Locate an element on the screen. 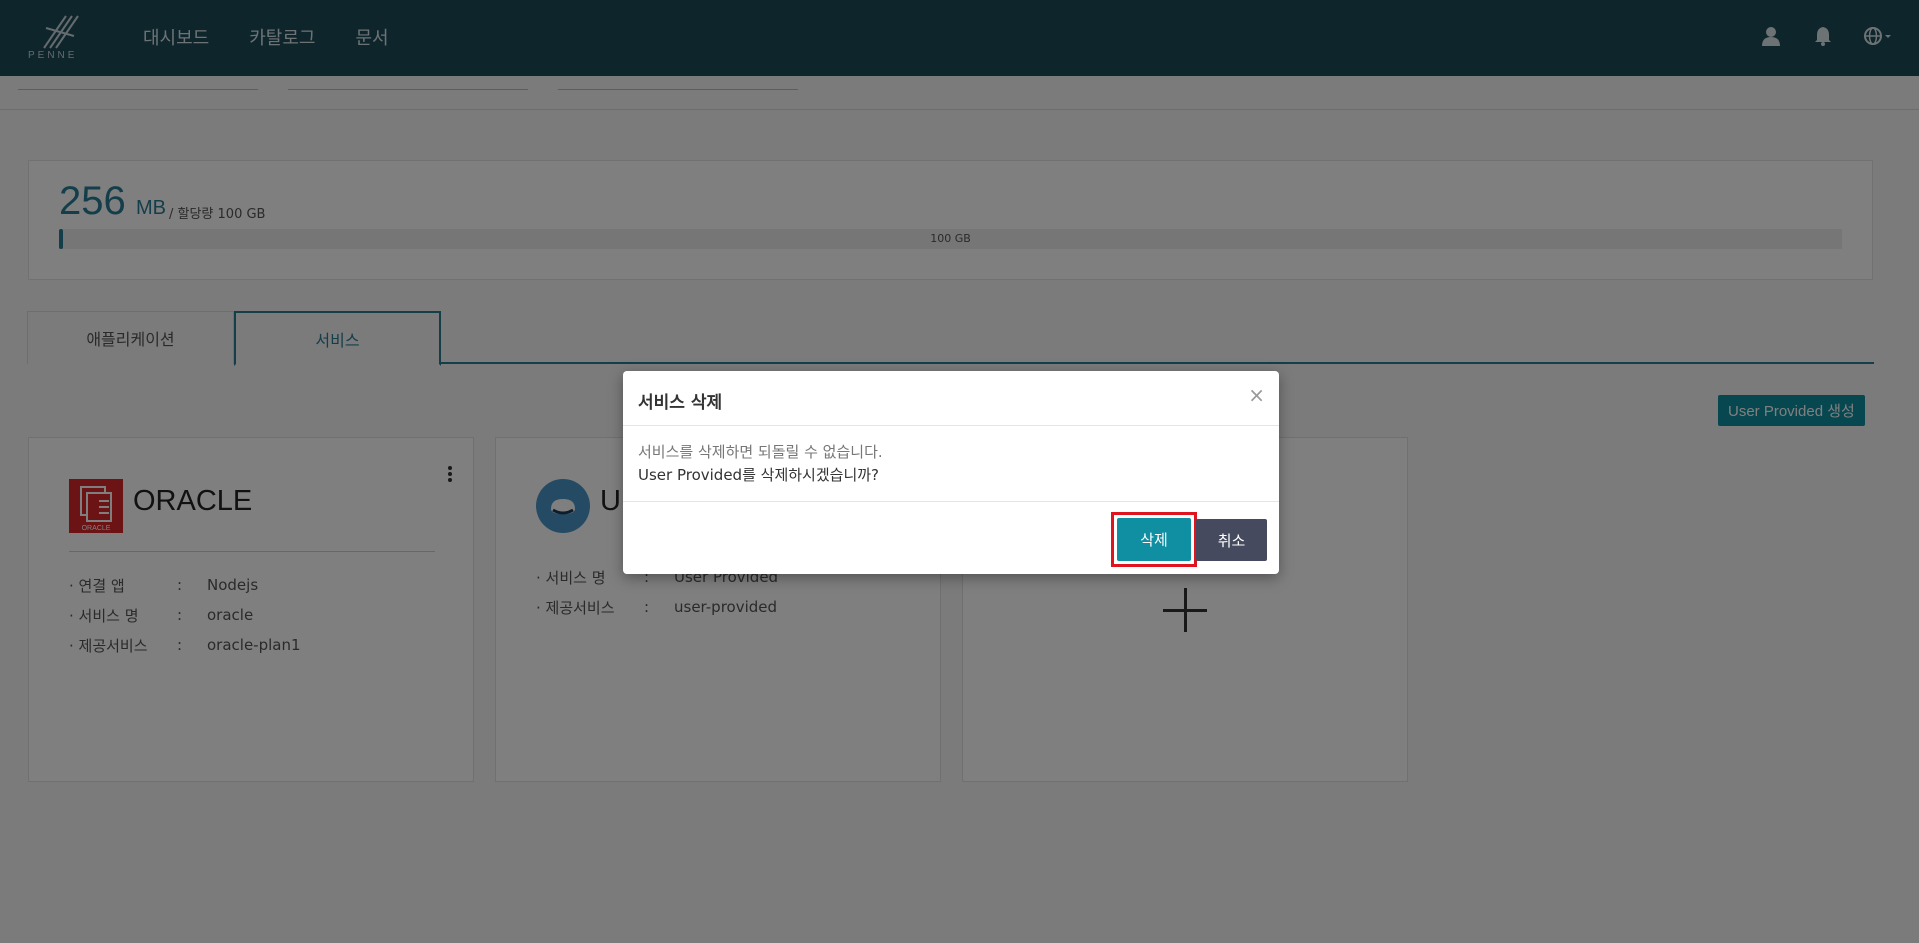 The width and height of the screenshot is (1919, 943). dialog-title: 서비스 삭제 is located at coordinates (680, 403).